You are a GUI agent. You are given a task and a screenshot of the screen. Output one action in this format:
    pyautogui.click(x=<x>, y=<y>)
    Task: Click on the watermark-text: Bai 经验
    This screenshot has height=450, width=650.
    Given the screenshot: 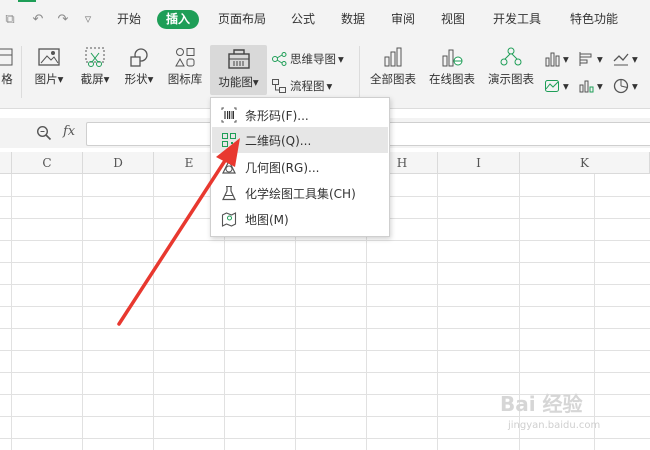 What is the action you would take?
    pyautogui.click(x=541, y=404)
    